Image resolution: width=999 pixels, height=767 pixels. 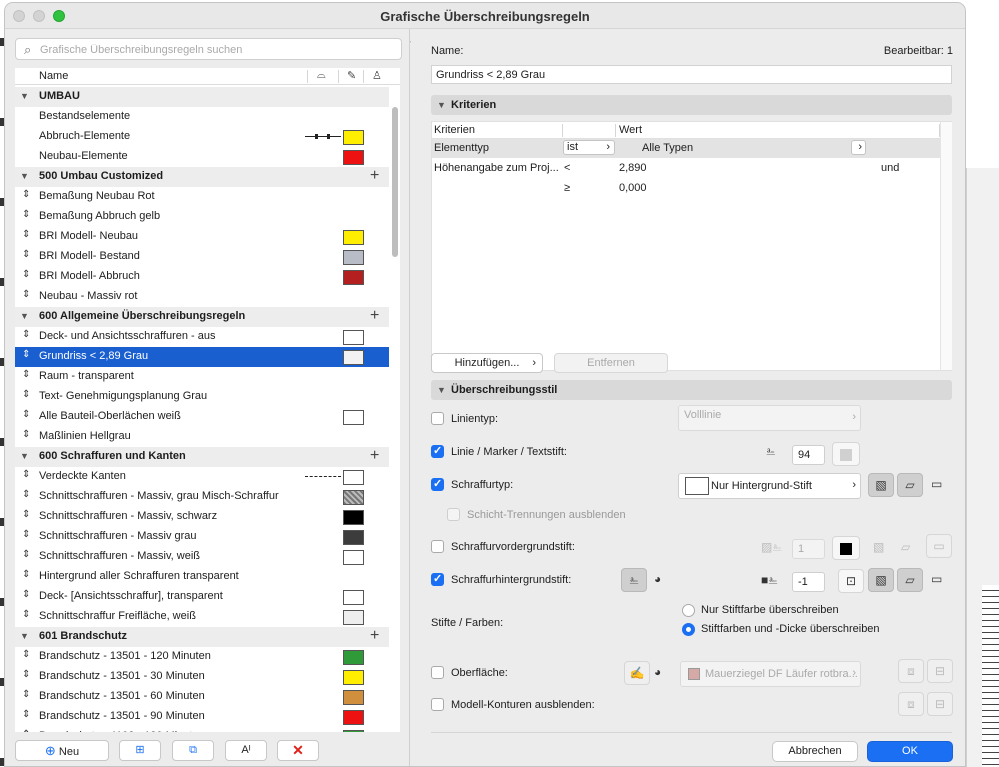 I want to click on list-item: ⇕ Maßlinien Hellgrau, so click(x=202, y=437).